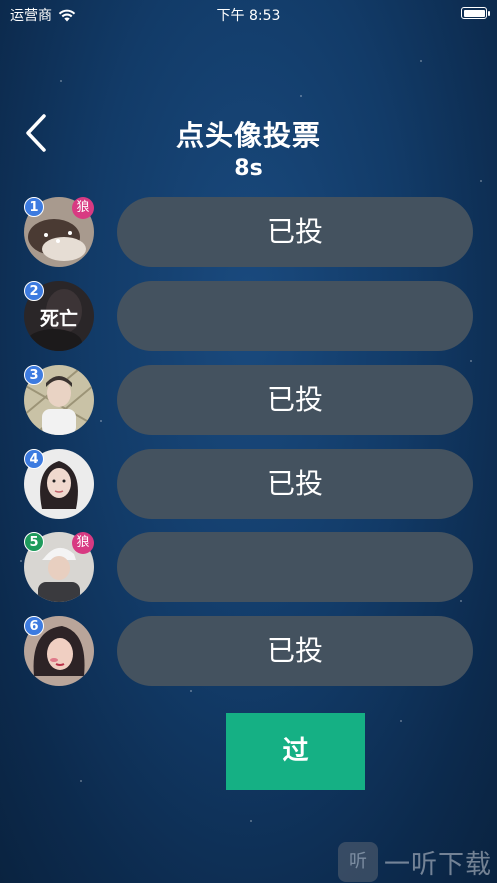 Image resolution: width=497 pixels, height=883 pixels. Describe the element at coordinates (295, 651) in the screenshot. I see `vote-button-6: 已投` at that location.